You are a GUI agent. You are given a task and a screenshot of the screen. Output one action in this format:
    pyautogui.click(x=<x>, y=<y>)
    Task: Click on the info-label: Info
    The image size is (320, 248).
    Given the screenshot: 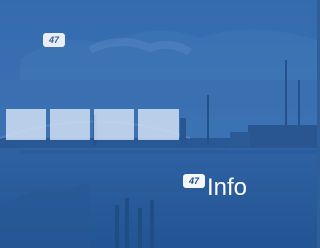 What is the action you would take?
    pyautogui.click(x=227, y=187)
    